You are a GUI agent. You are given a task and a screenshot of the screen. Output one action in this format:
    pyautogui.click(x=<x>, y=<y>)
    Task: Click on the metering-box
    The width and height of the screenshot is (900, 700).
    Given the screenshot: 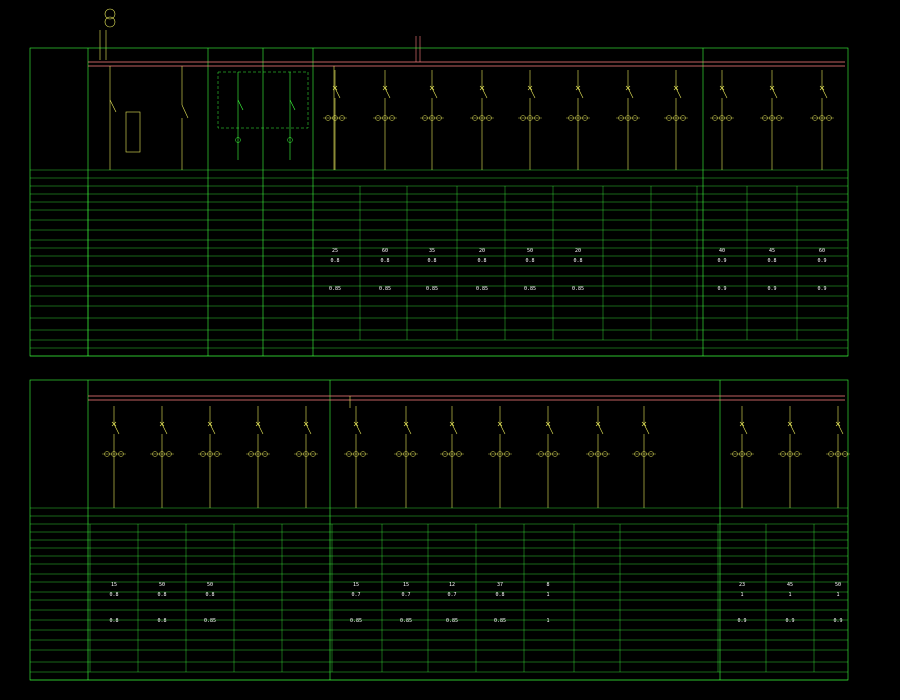 What is the action you would take?
    pyautogui.click(x=133, y=132)
    